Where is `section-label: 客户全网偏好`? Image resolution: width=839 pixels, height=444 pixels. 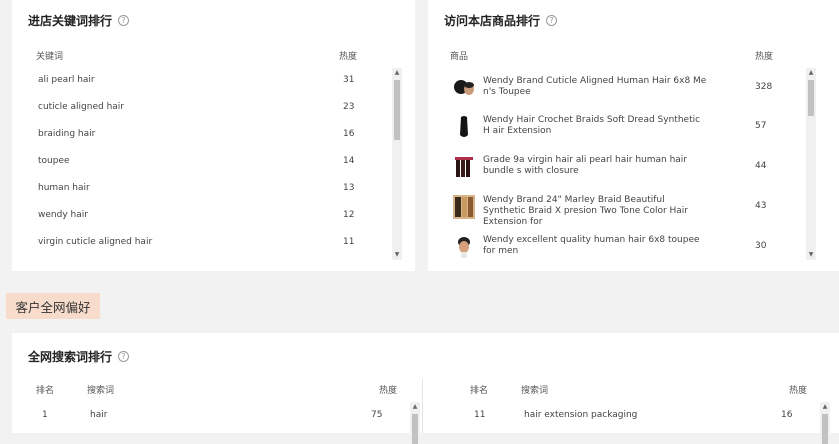 section-label: 客户全网偏好 is located at coordinates (53, 306).